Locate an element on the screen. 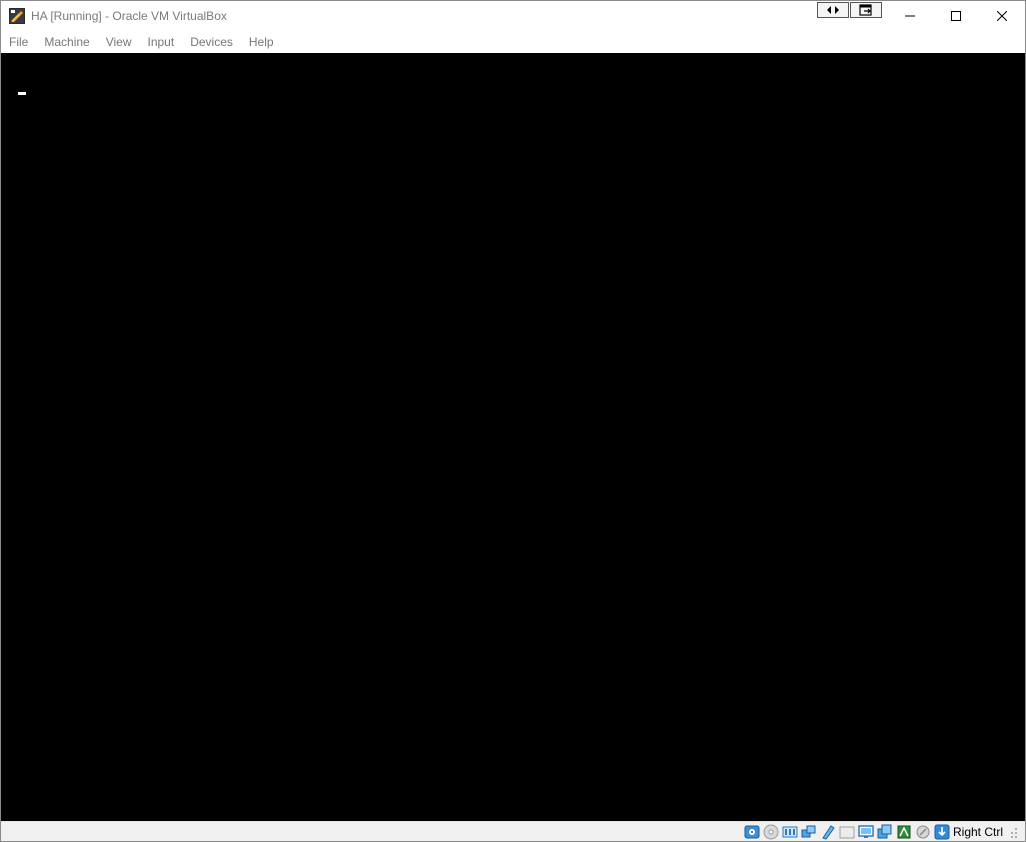 The width and height of the screenshot is (1026, 842). text-cursor is located at coordinates (22, 93).